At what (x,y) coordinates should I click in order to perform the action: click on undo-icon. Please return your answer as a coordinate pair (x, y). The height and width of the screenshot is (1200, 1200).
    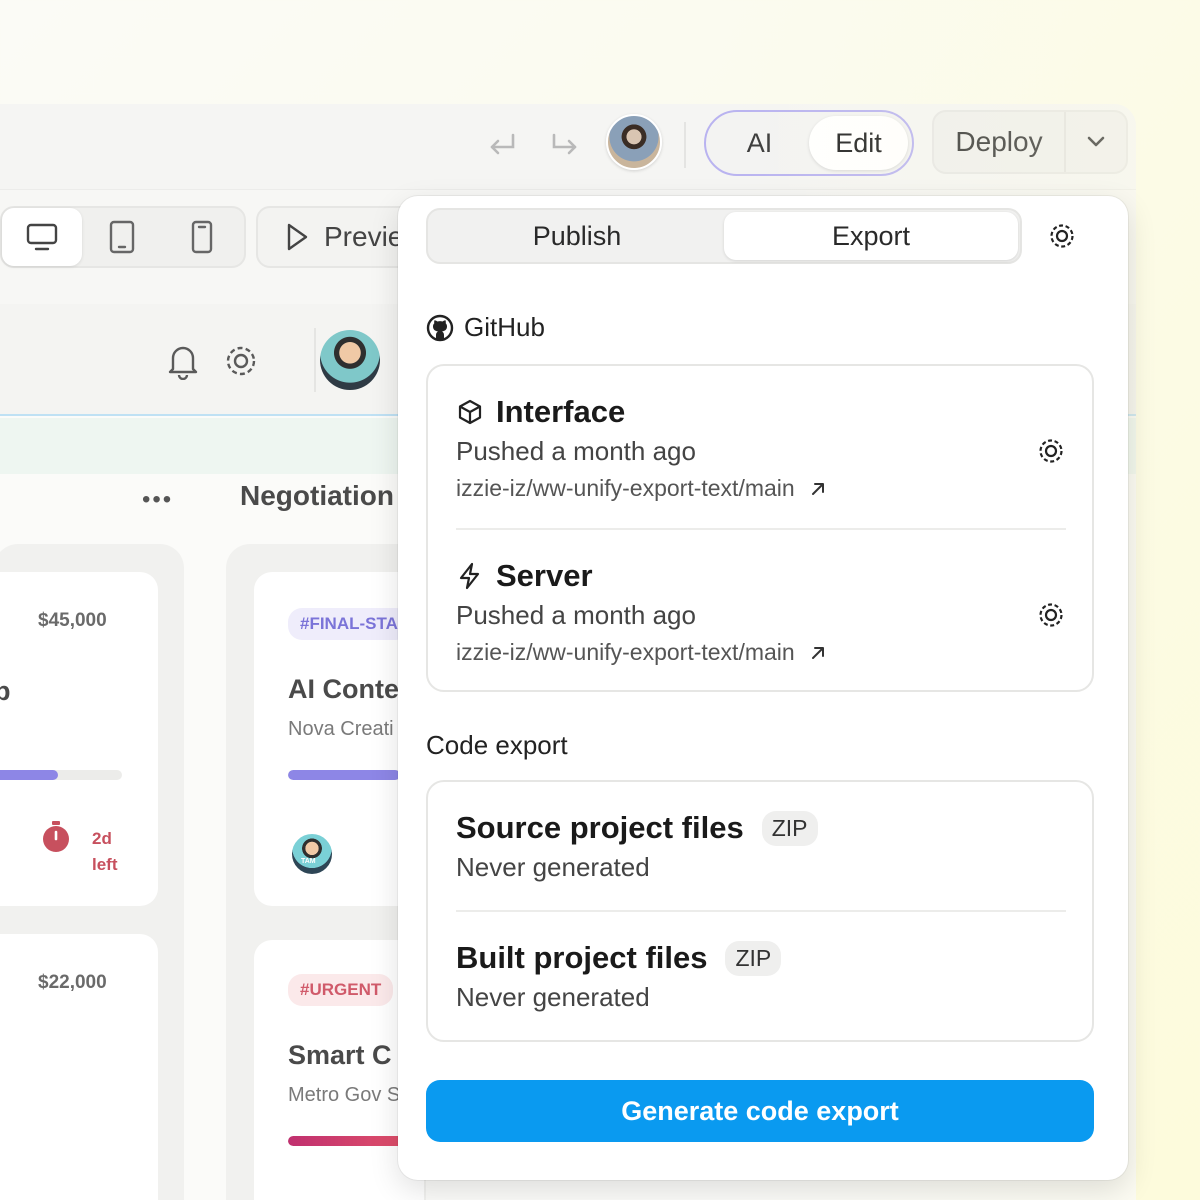
    Looking at the image, I should click on (502, 144).